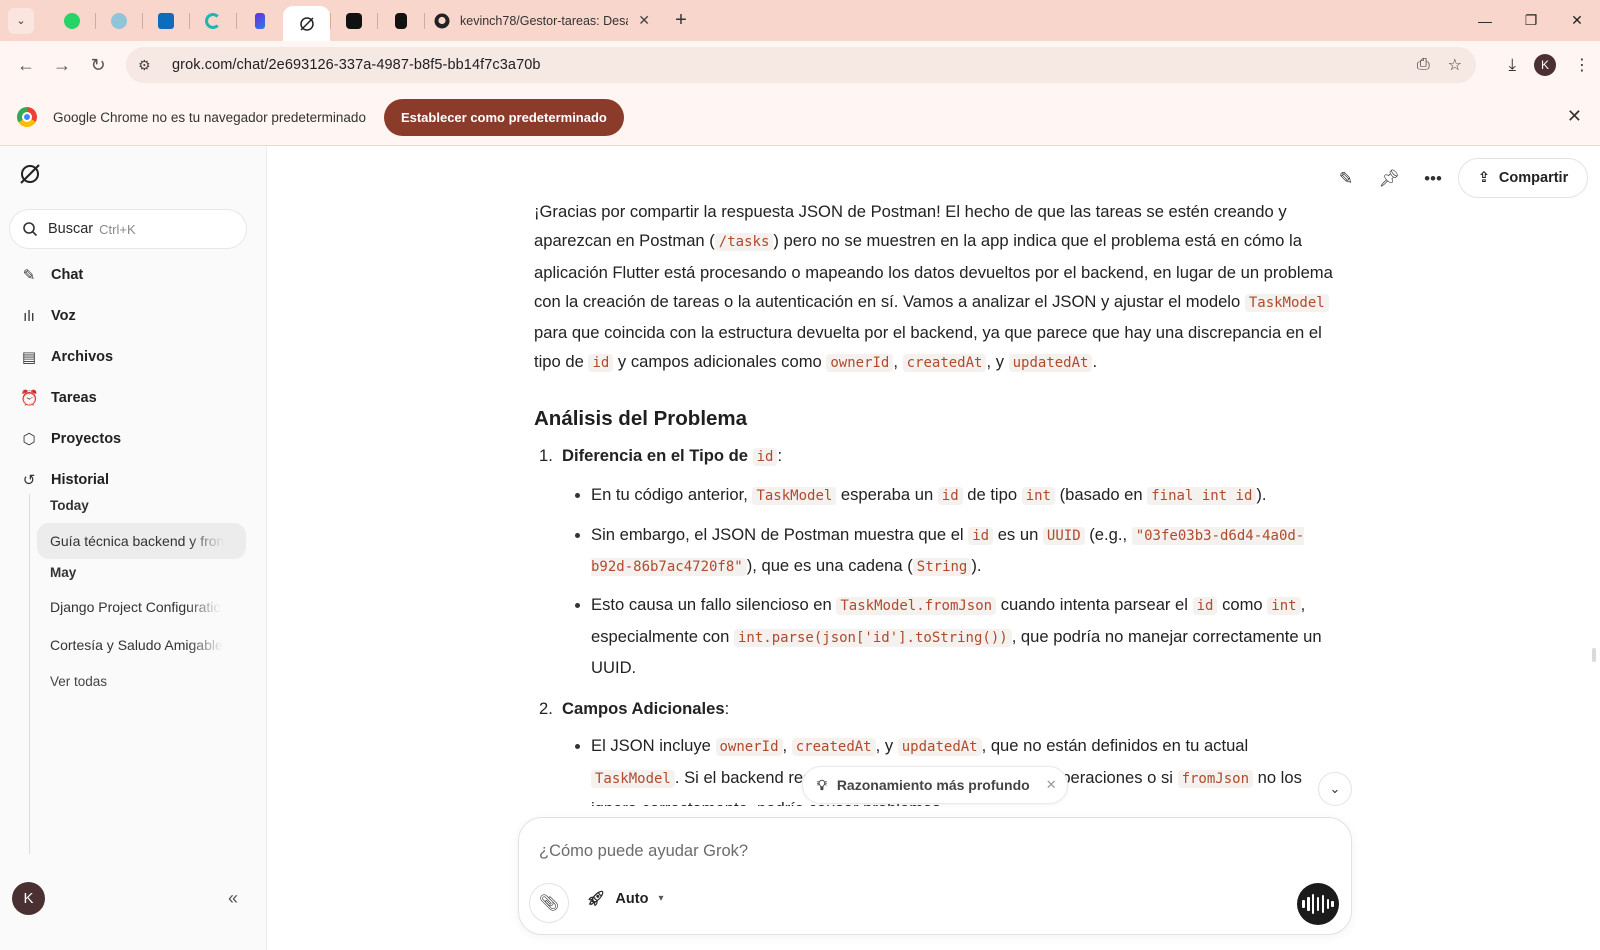  Describe the element at coordinates (1523, 178) in the screenshot. I see `share-button: ⇪ Compartir` at that location.